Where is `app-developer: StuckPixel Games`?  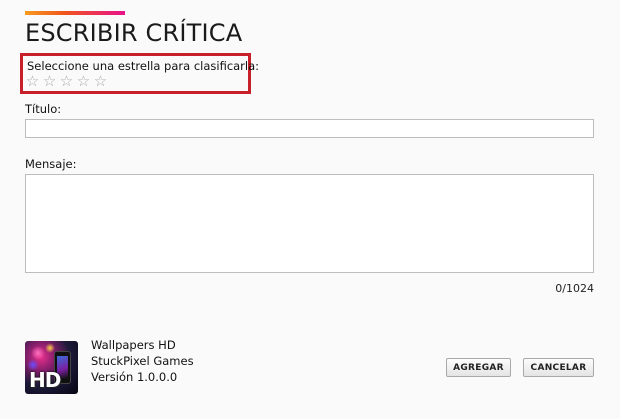 app-developer: StuckPixel Games is located at coordinates (142, 361).